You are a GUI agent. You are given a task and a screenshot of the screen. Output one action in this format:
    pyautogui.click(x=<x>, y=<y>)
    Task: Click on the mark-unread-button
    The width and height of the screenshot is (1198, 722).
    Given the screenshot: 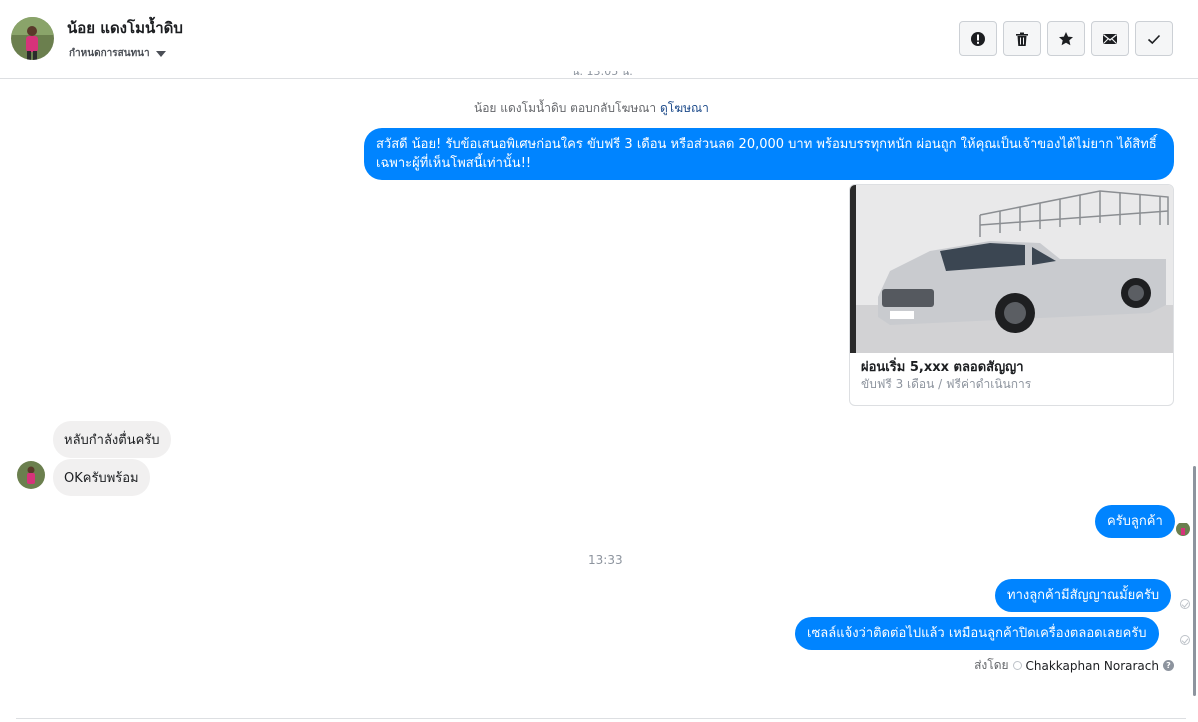 What is the action you would take?
    pyautogui.click(x=1110, y=38)
    